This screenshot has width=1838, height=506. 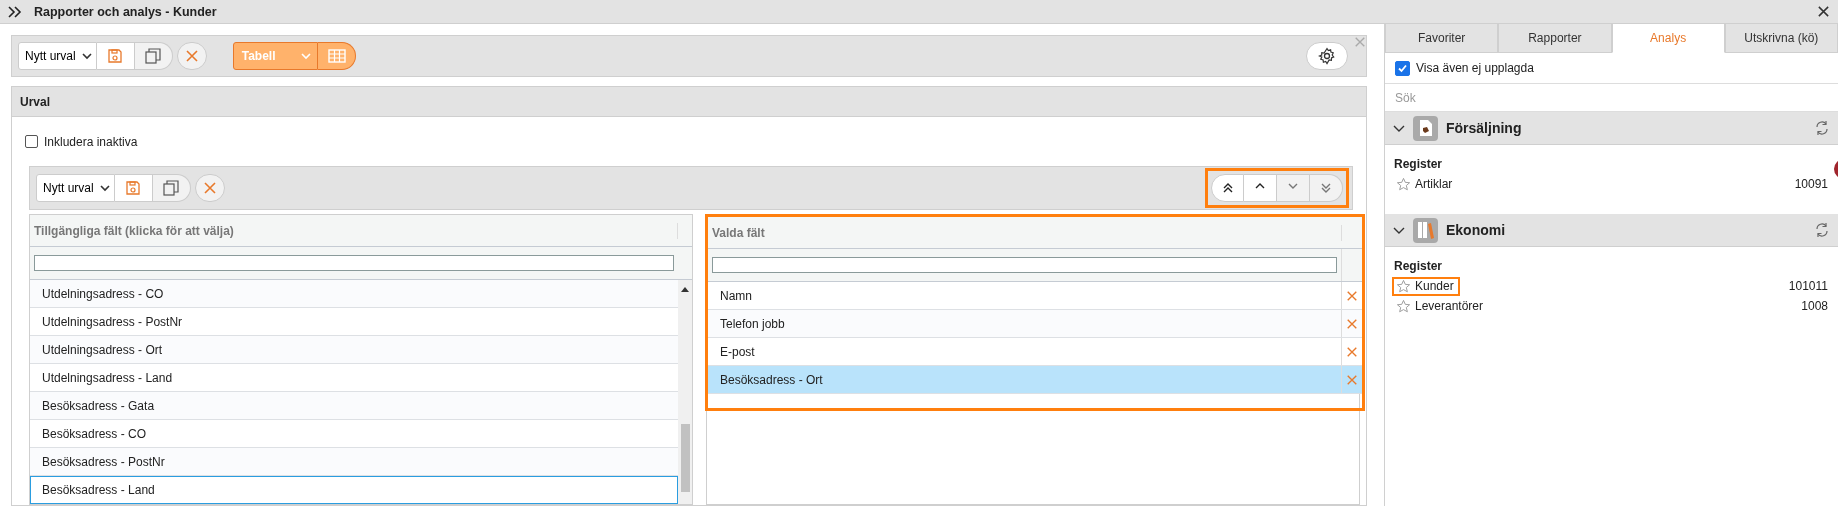 I want to click on panel-title: Urval, so click(x=35, y=101).